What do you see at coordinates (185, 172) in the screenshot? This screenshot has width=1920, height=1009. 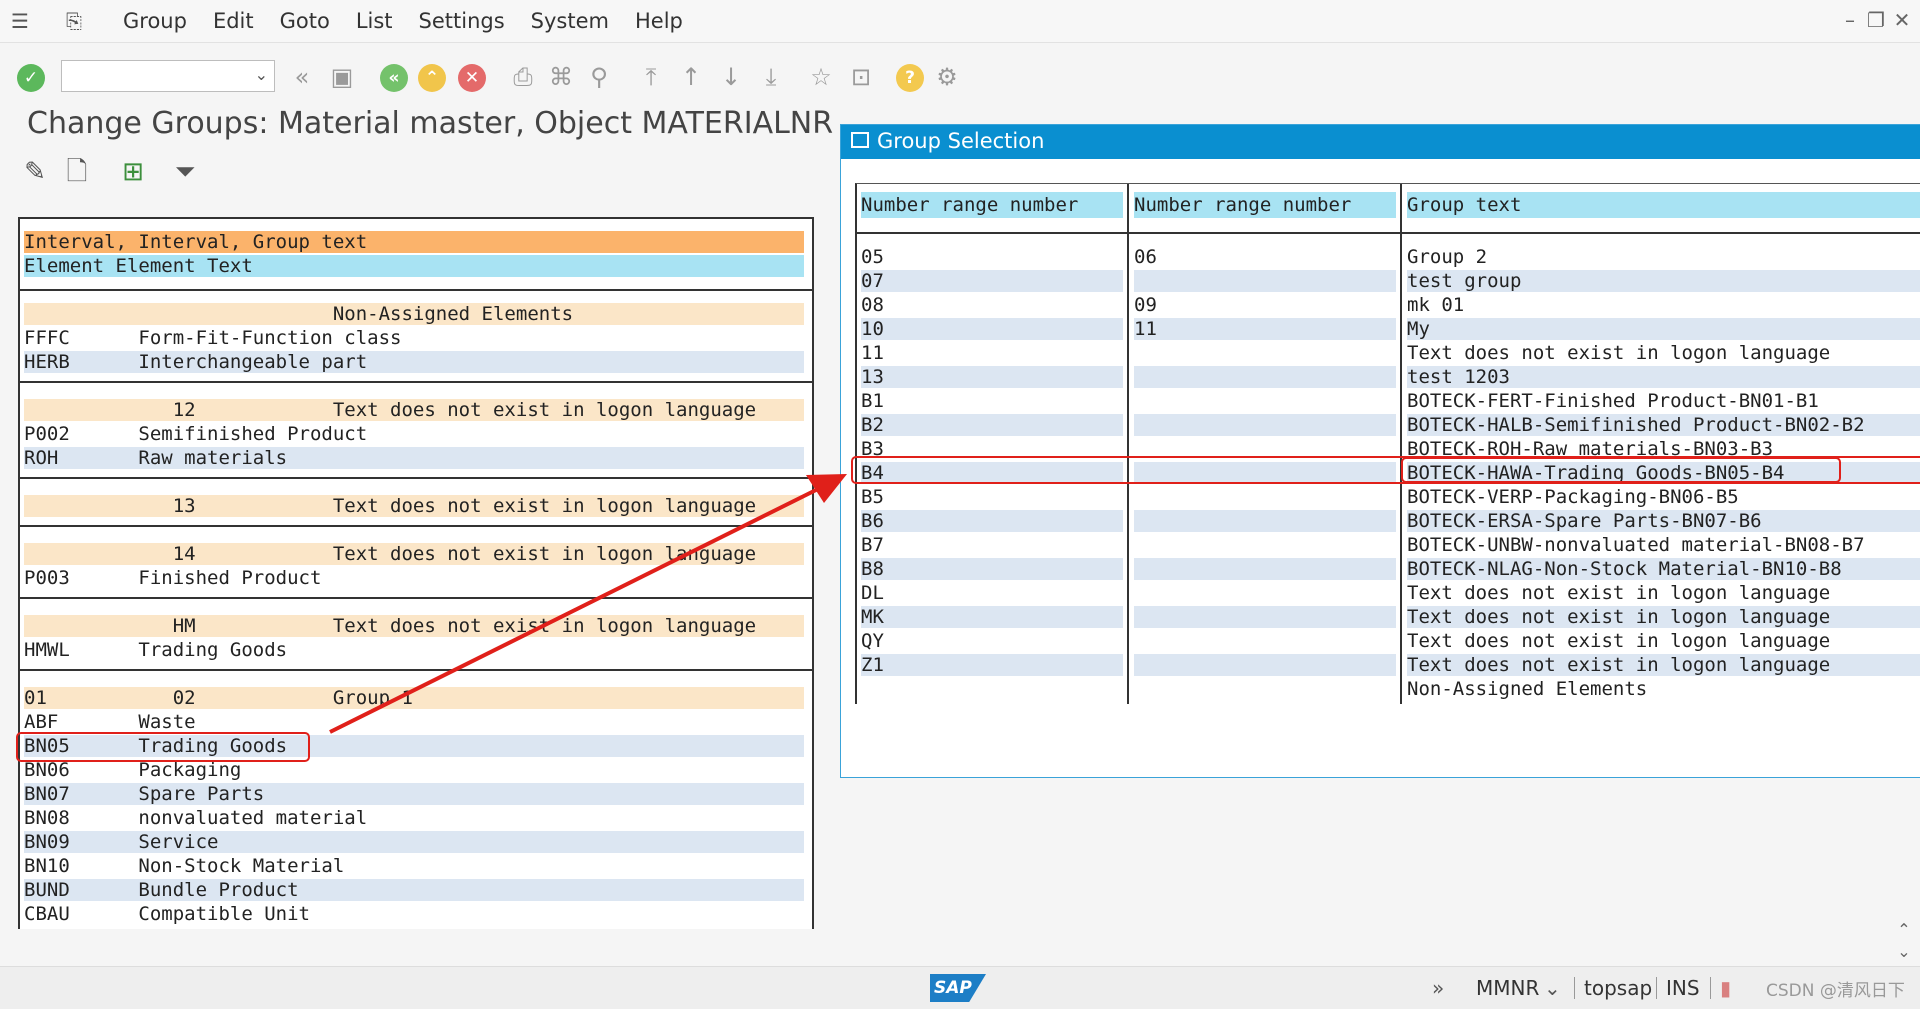 I see `filter-icon: ⏷` at bounding box center [185, 172].